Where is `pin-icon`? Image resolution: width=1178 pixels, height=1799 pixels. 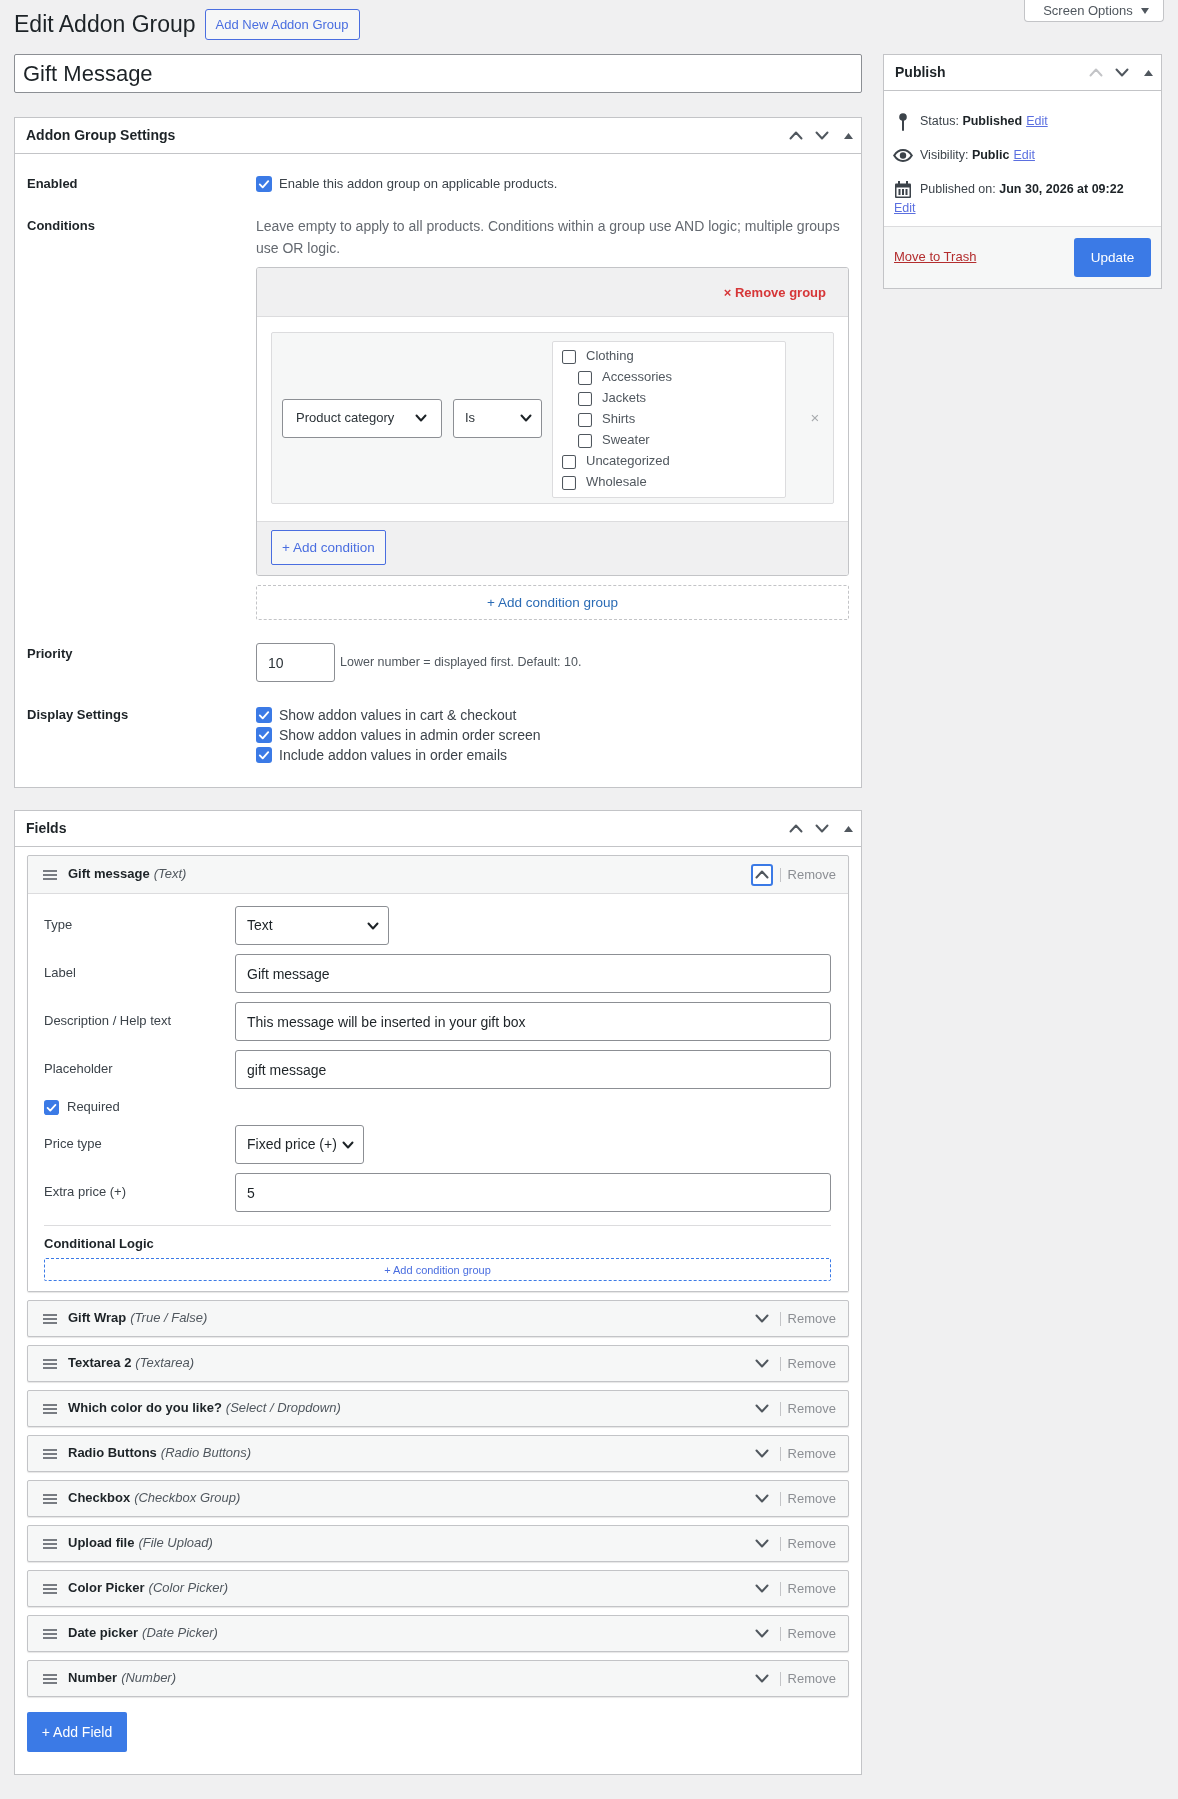 pin-icon is located at coordinates (903, 121).